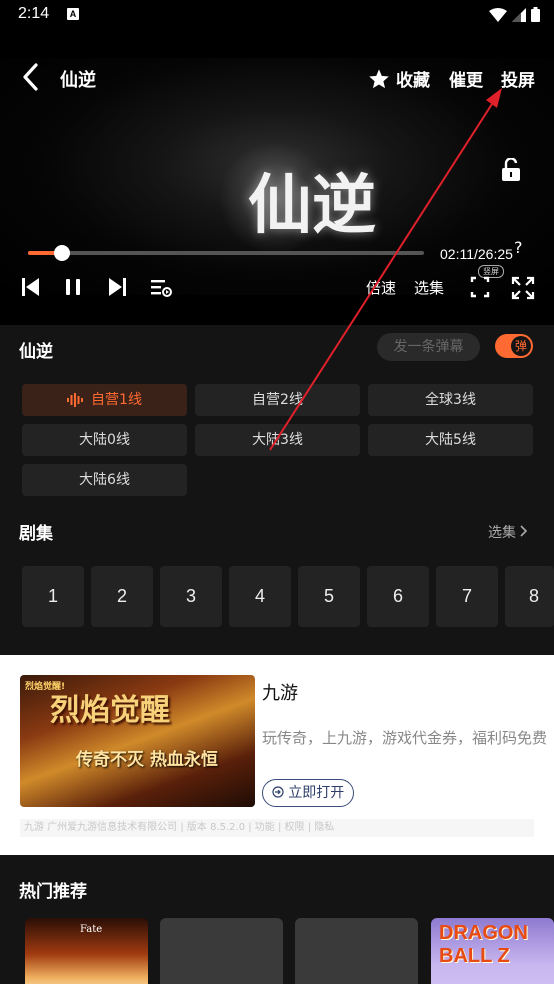 This screenshot has width=554, height=984. I want to click on line-label: 自营1线, so click(116, 400).